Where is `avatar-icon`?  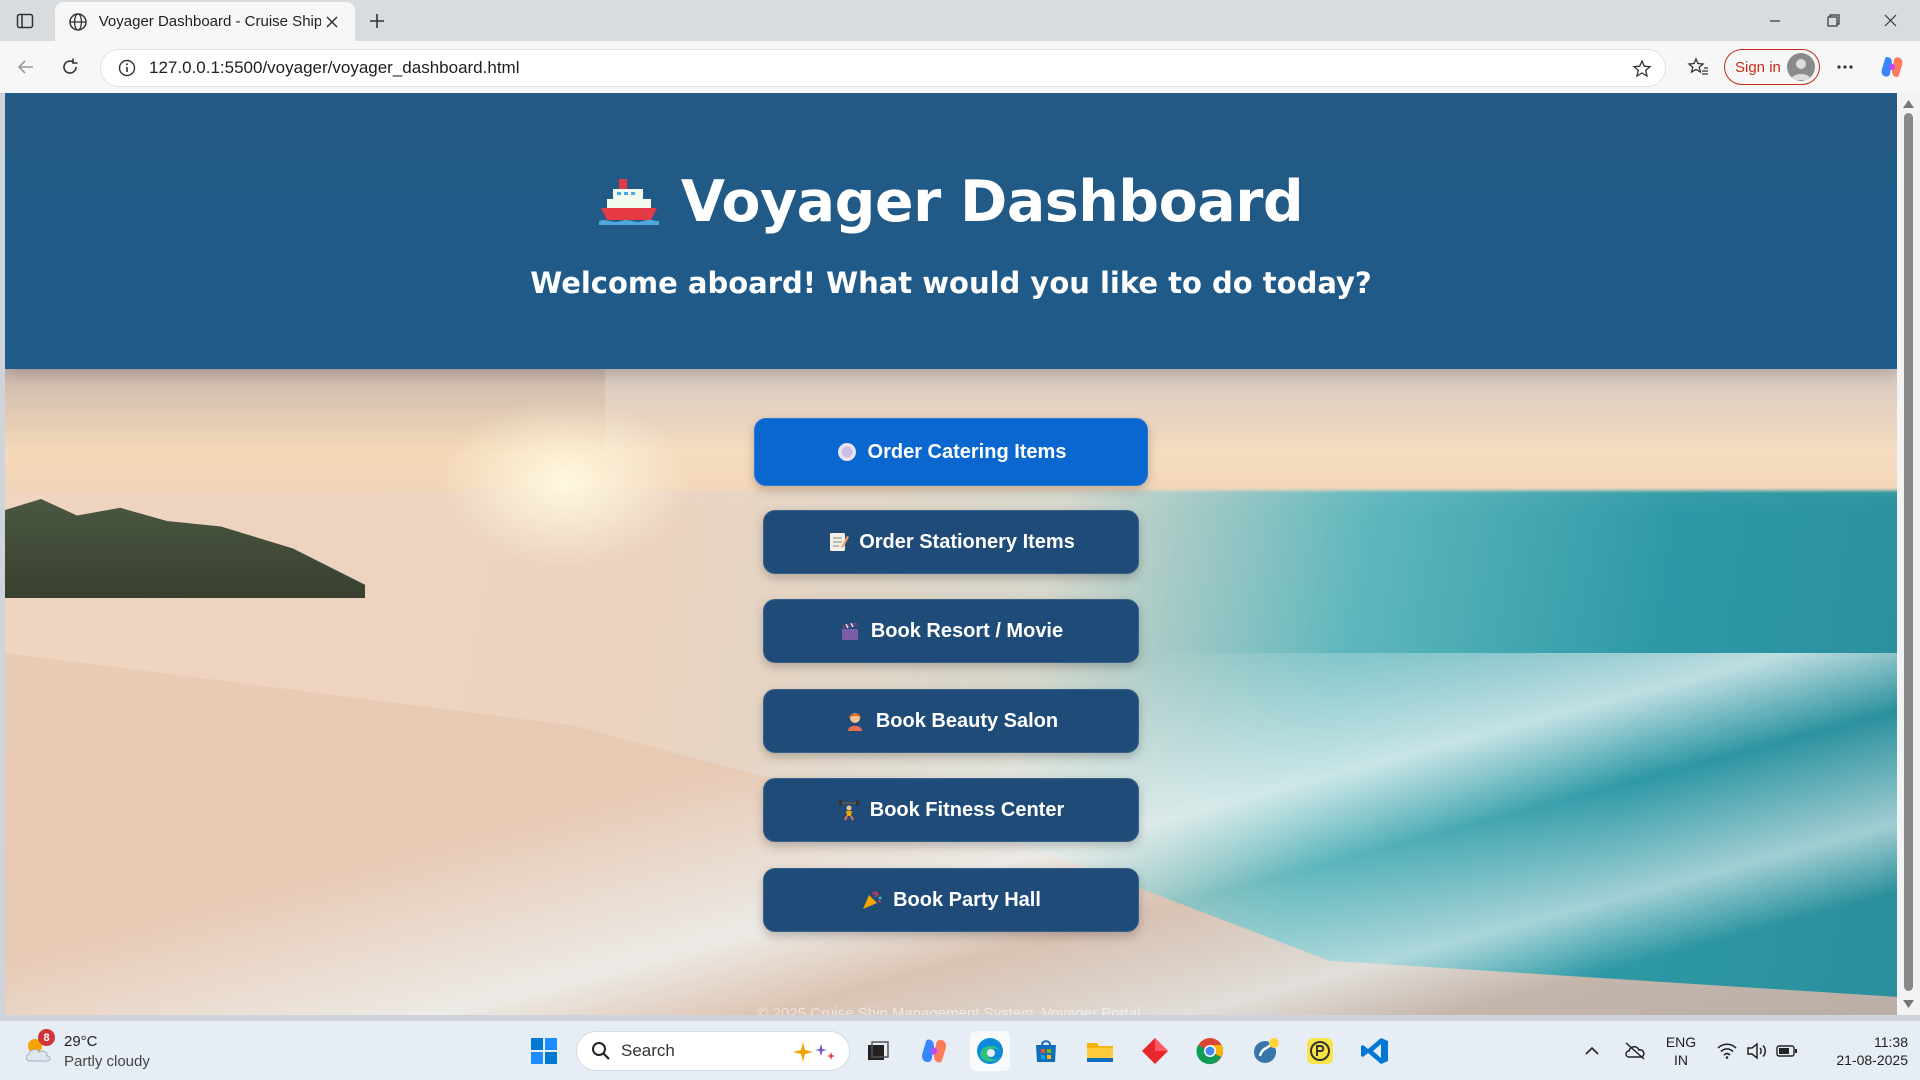
avatar-icon is located at coordinates (1801, 67).